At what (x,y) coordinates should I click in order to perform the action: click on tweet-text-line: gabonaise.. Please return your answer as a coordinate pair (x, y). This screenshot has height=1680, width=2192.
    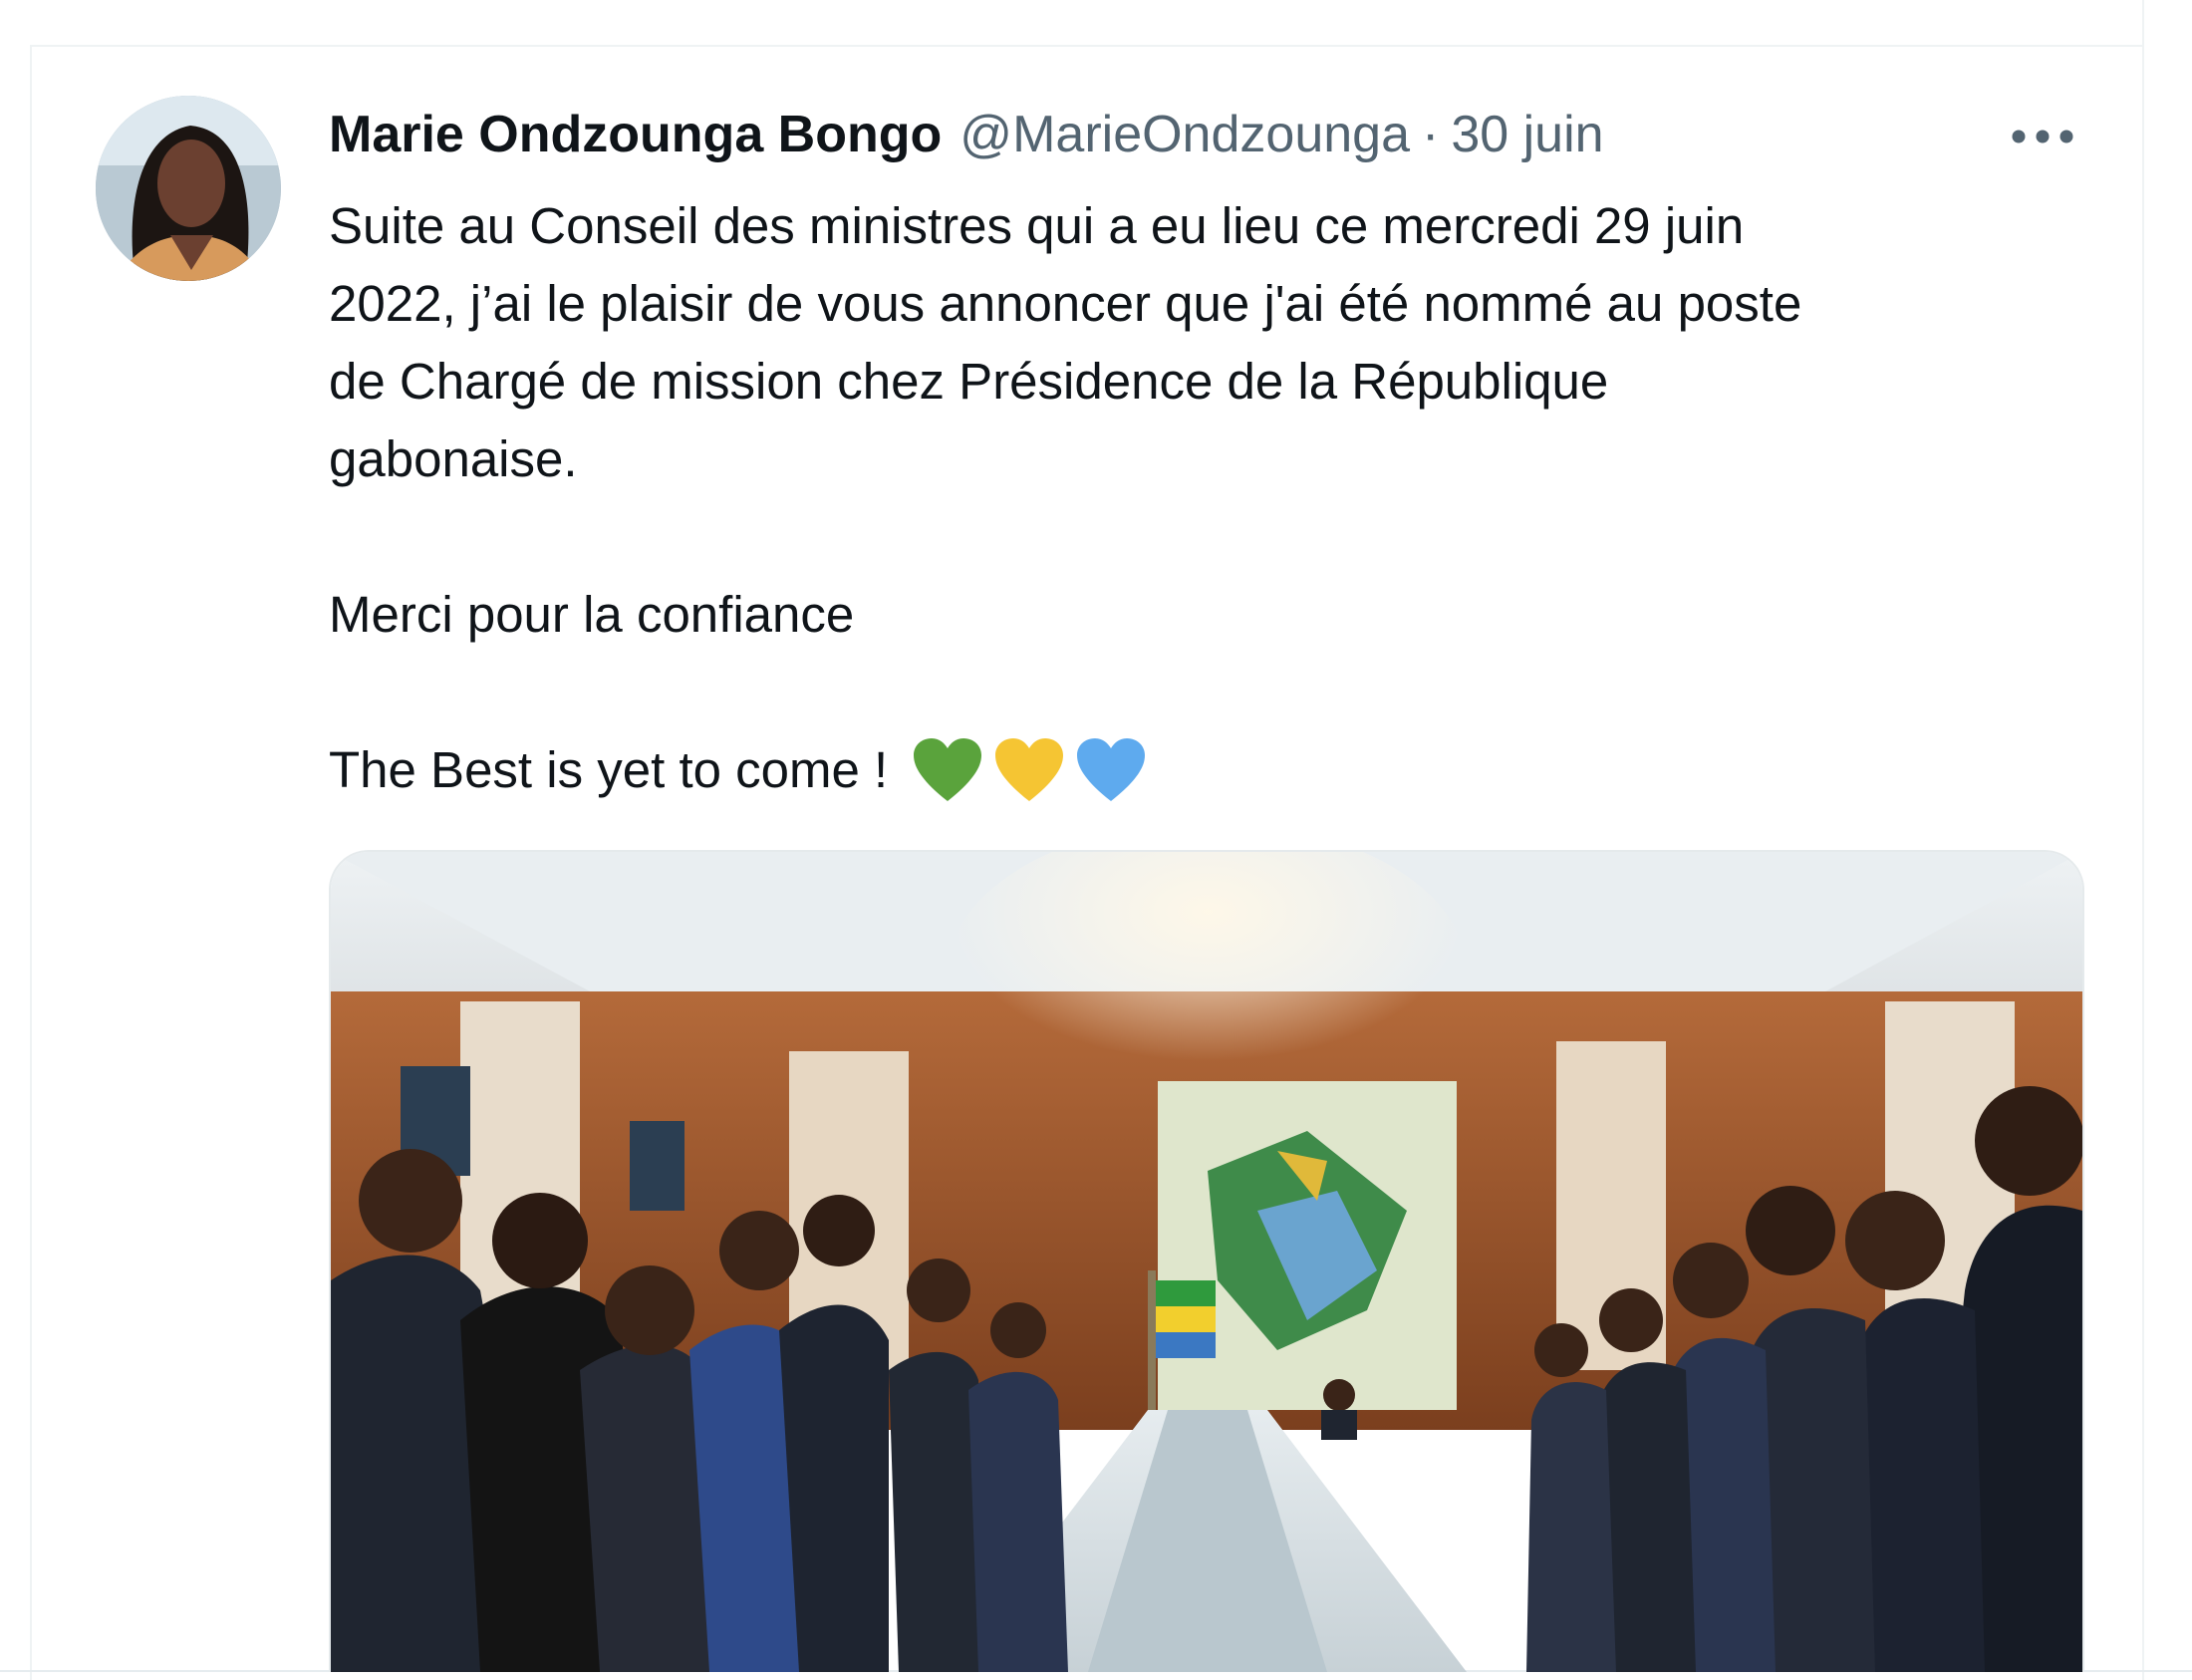
    Looking at the image, I should click on (453, 458).